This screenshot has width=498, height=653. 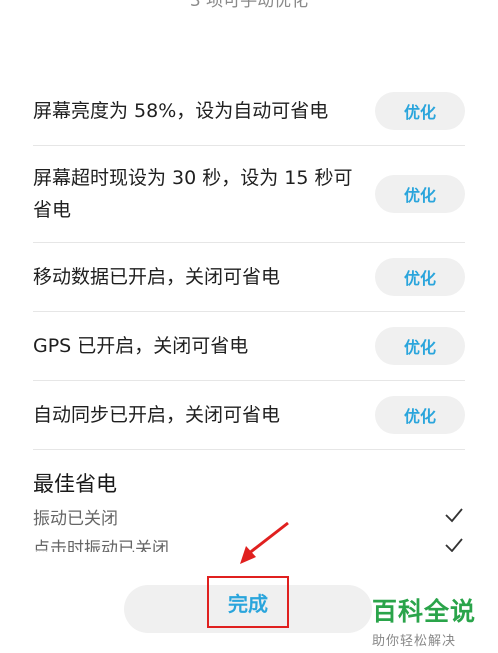 I want to click on arrow-indicator-icon, so click(x=264, y=542).